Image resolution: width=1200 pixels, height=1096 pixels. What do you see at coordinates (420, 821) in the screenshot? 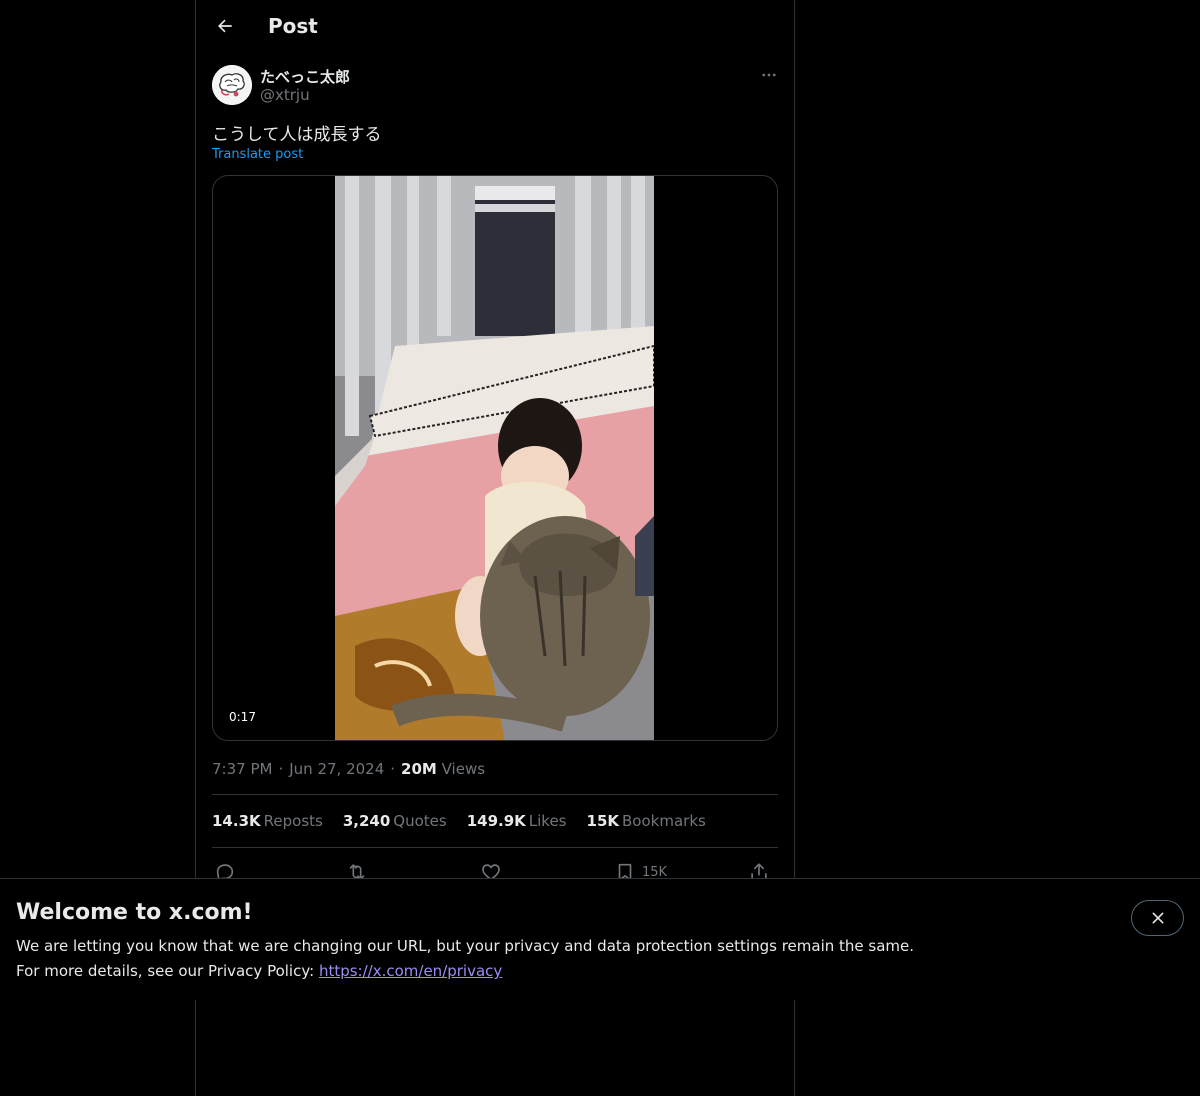
I see `quotes-label: Quotes` at bounding box center [420, 821].